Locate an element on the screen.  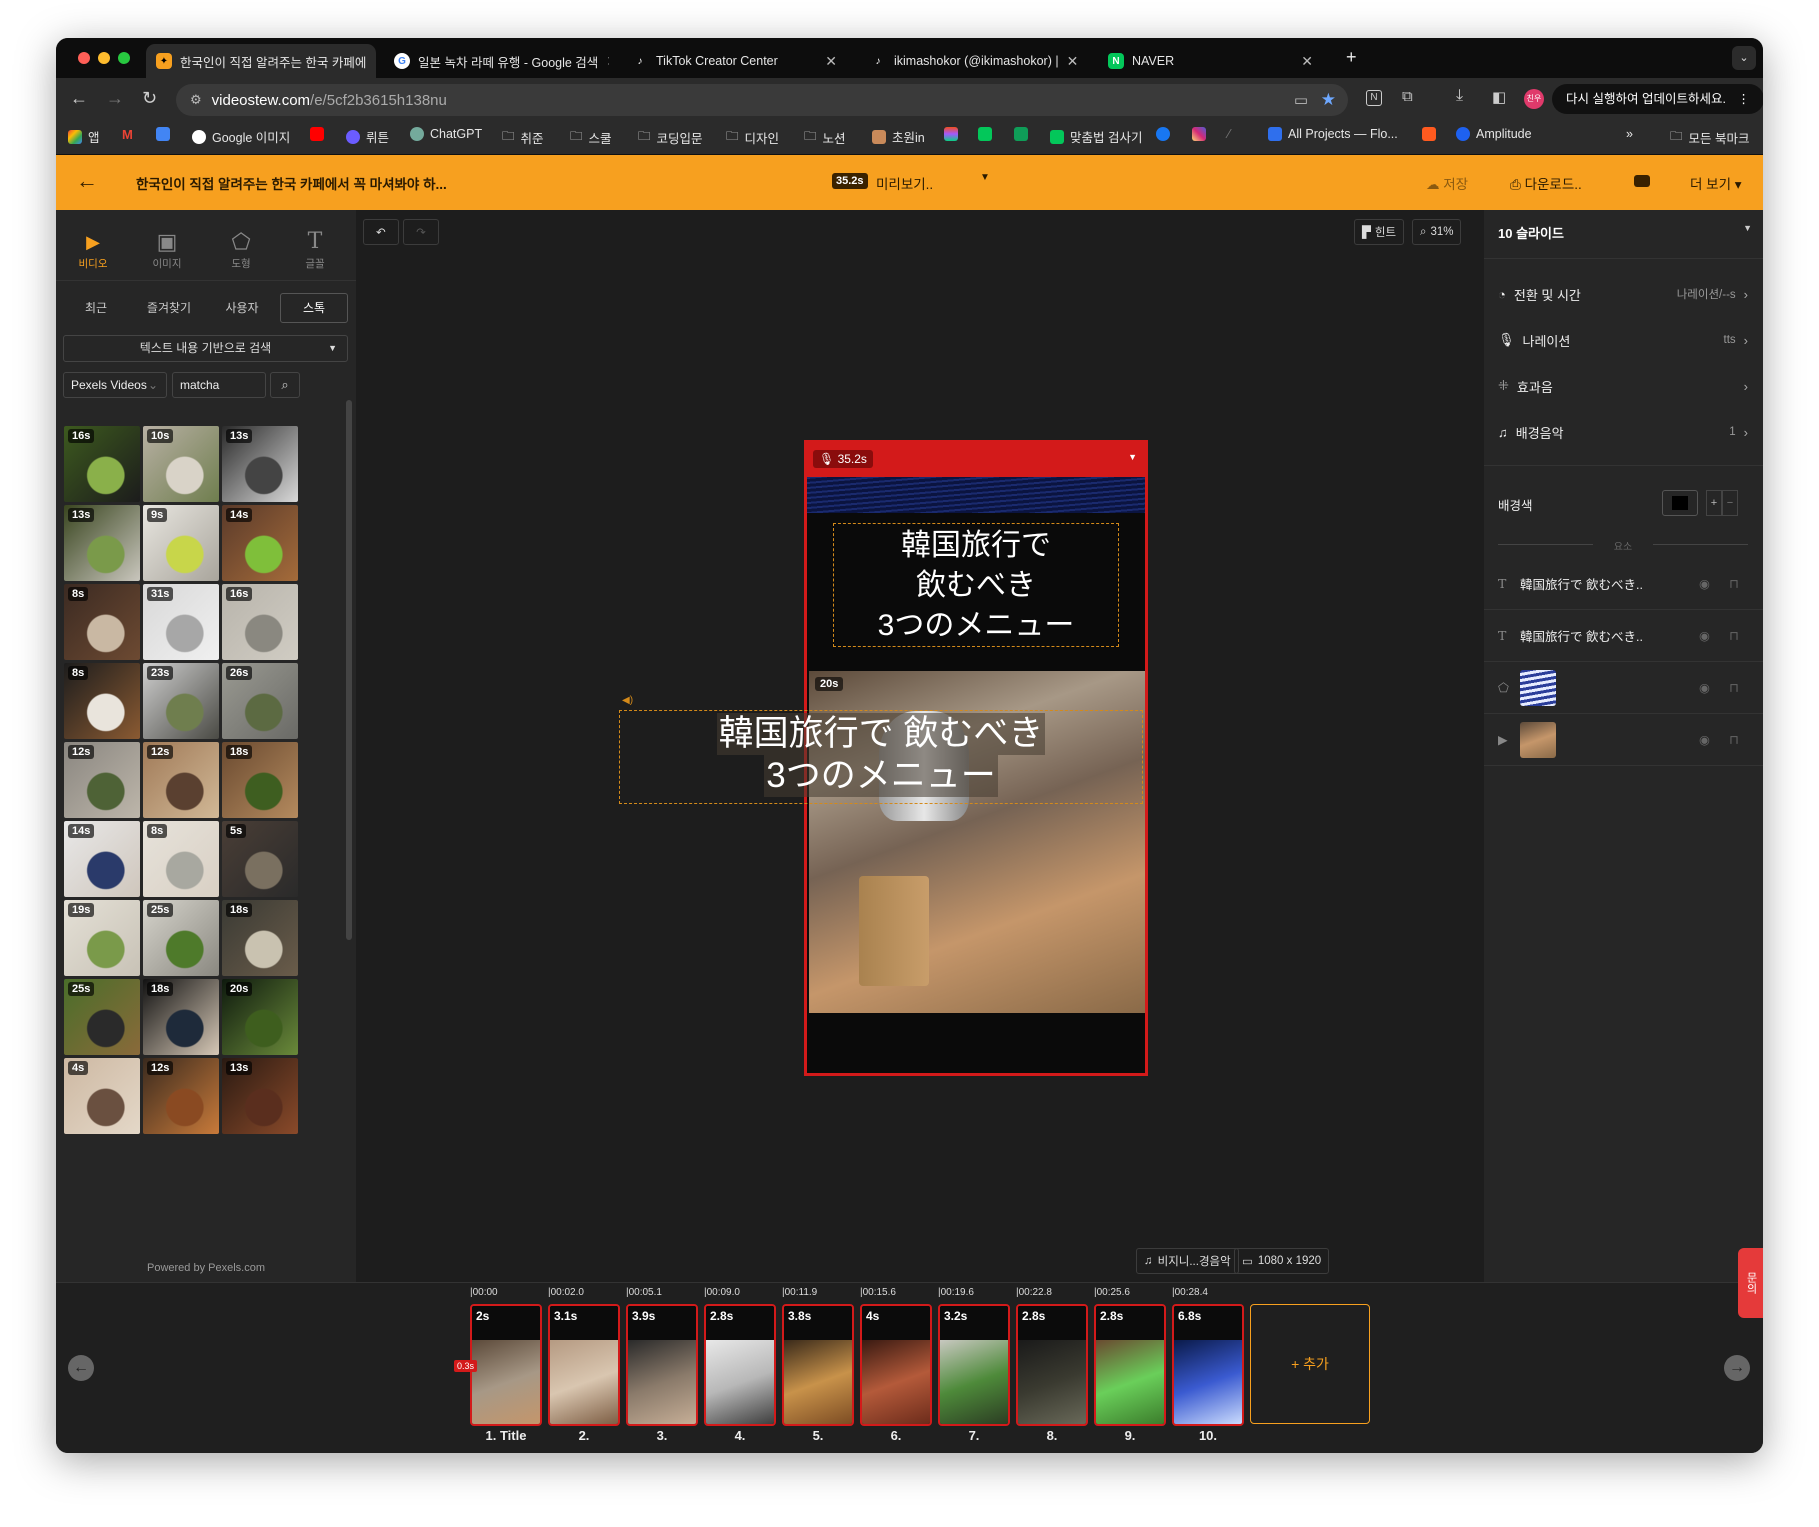
reload-icon: ↻ is located at coordinates (149, 98).